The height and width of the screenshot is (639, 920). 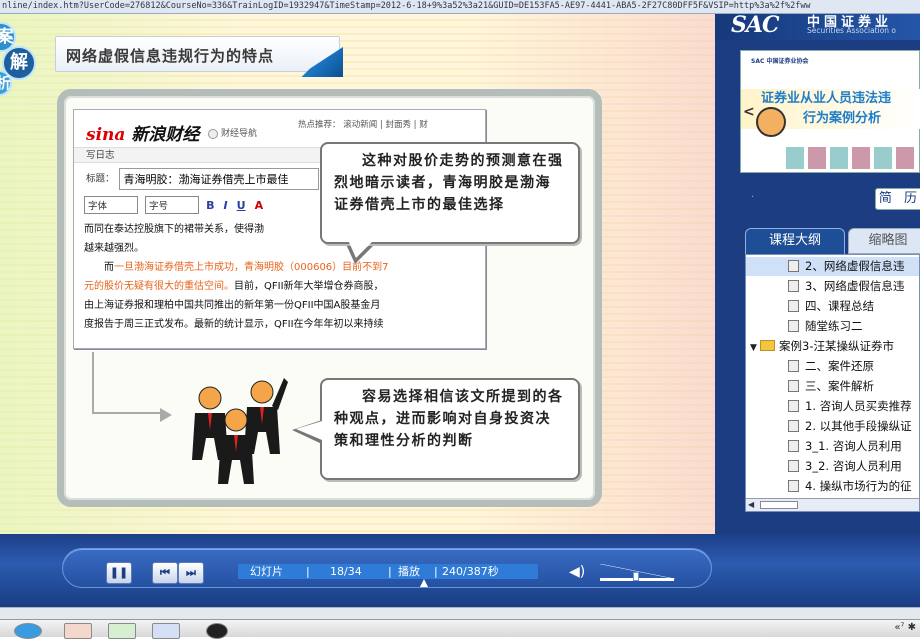 What do you see at coordinates (636, 576) in the screenshot?
I see `volume-knob` at bounding box center [636, 576].